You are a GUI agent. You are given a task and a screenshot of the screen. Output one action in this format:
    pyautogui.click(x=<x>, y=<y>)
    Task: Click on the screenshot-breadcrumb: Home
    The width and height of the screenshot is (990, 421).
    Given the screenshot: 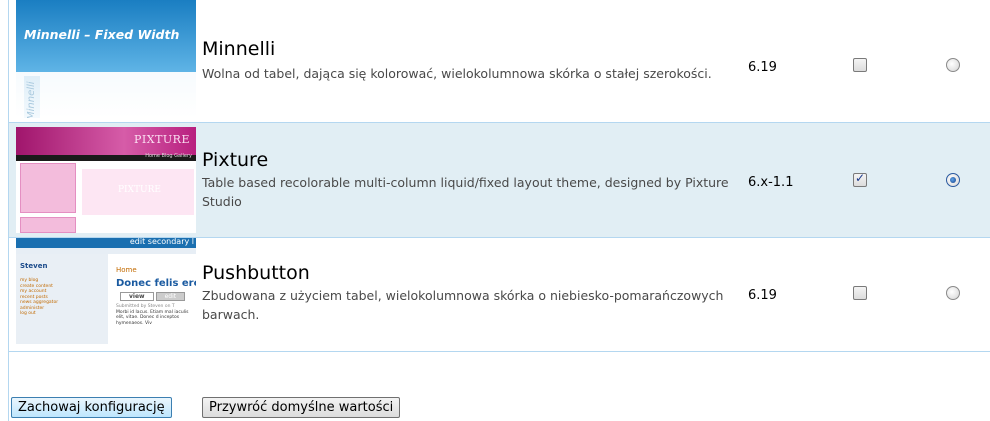 What is the action you would take?
    pyautogui.click(x=126, y=270)
    